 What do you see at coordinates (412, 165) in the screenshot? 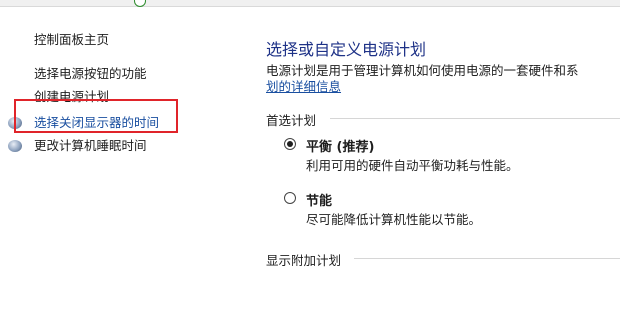
I see `plan-balanced-description: 利用可用的硬件自动平衡功耗与性能。` at bounding box center [412, 165].